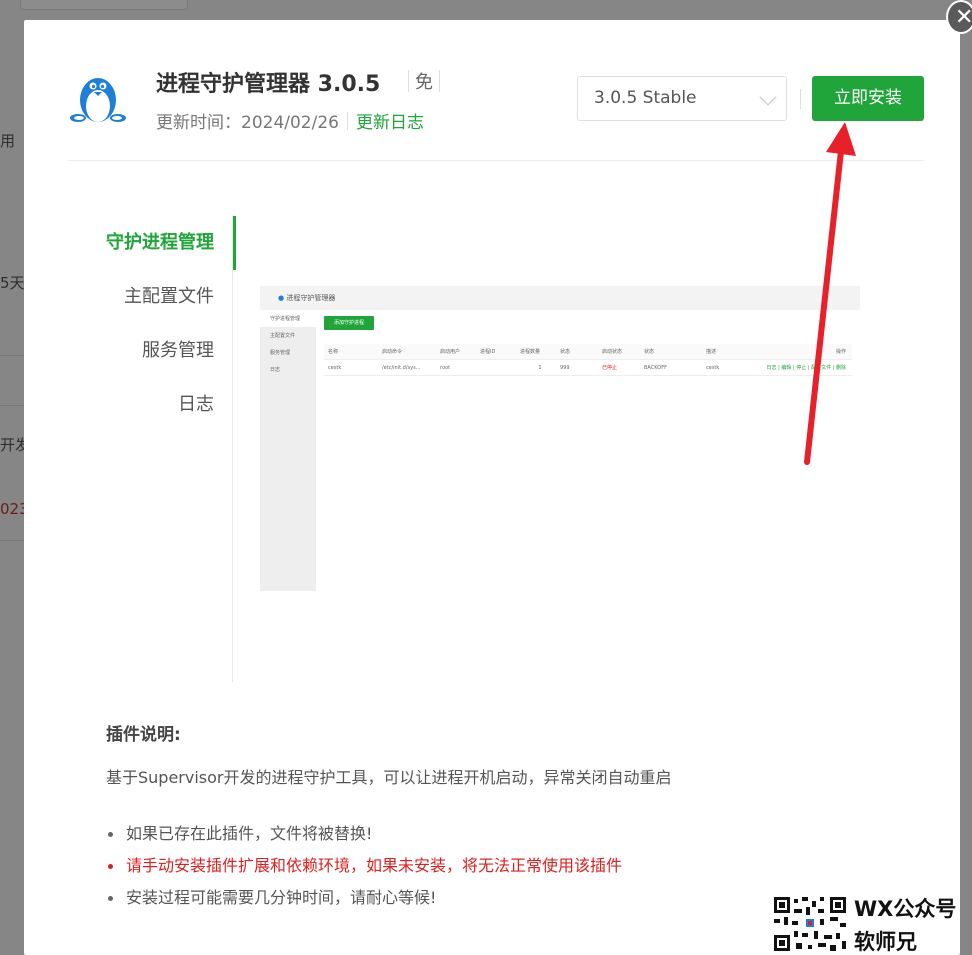  What do you see at coordinates (800, 99) in the screenshot?
I see `header-divider` at bounding box center [800, 99].